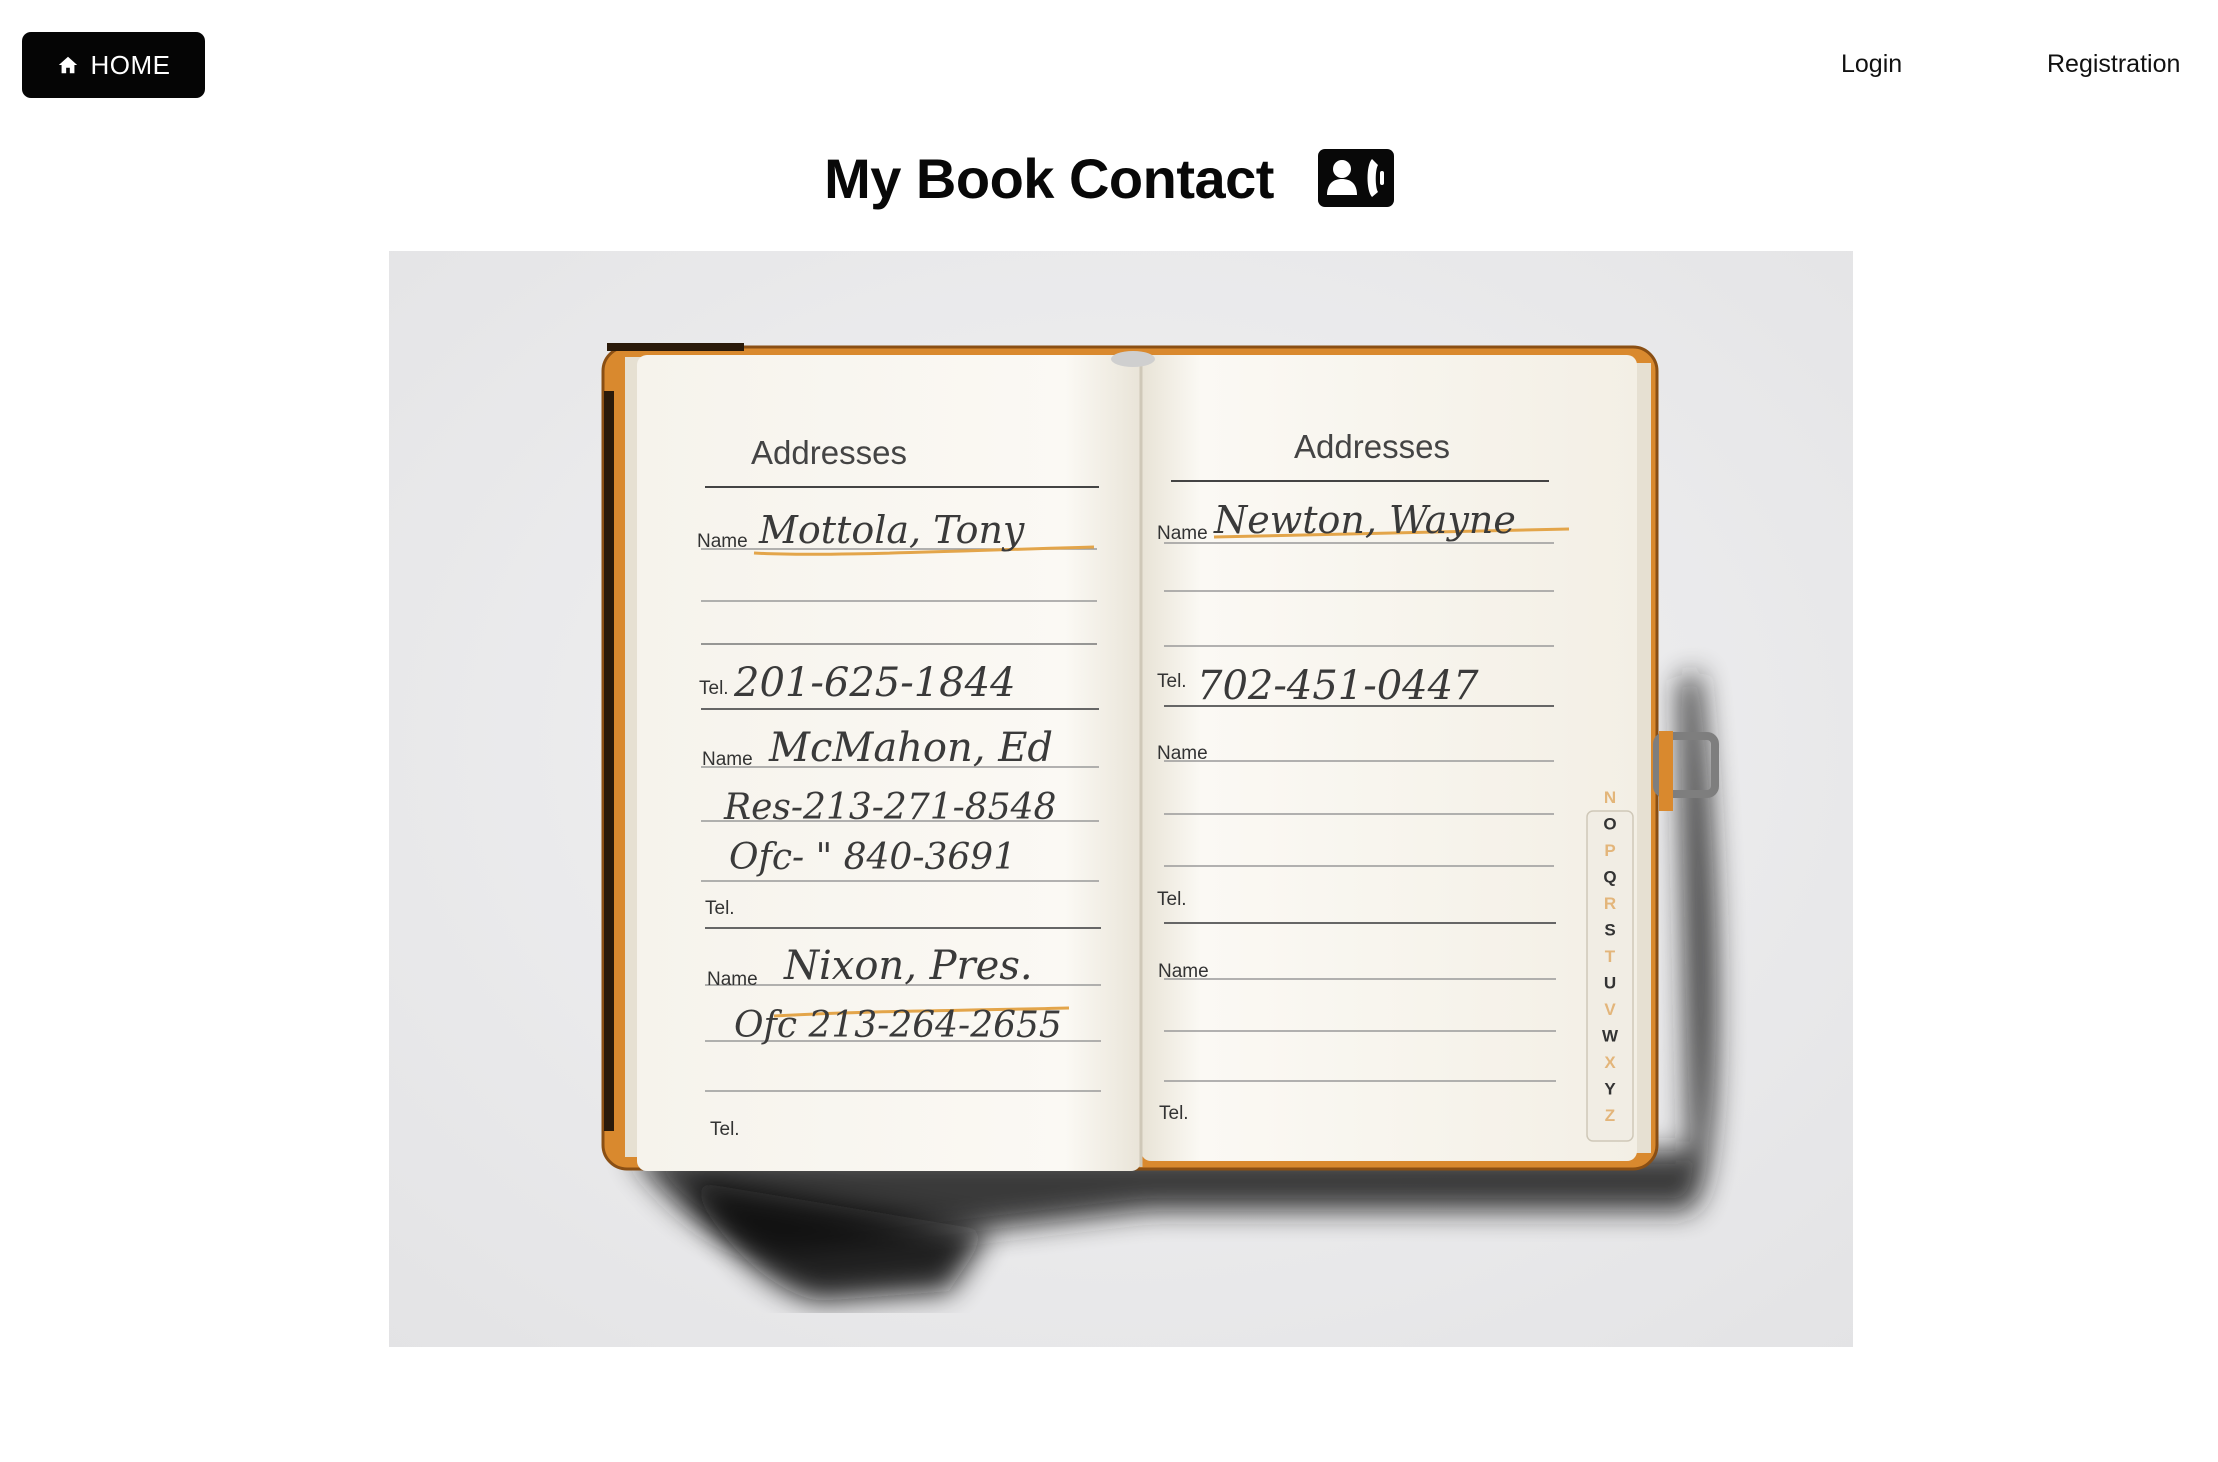  Describe the element at coordinates (891, 530) in the screenshot. I see `handwritten-name-mottola: Mottola, Tony` at that location.